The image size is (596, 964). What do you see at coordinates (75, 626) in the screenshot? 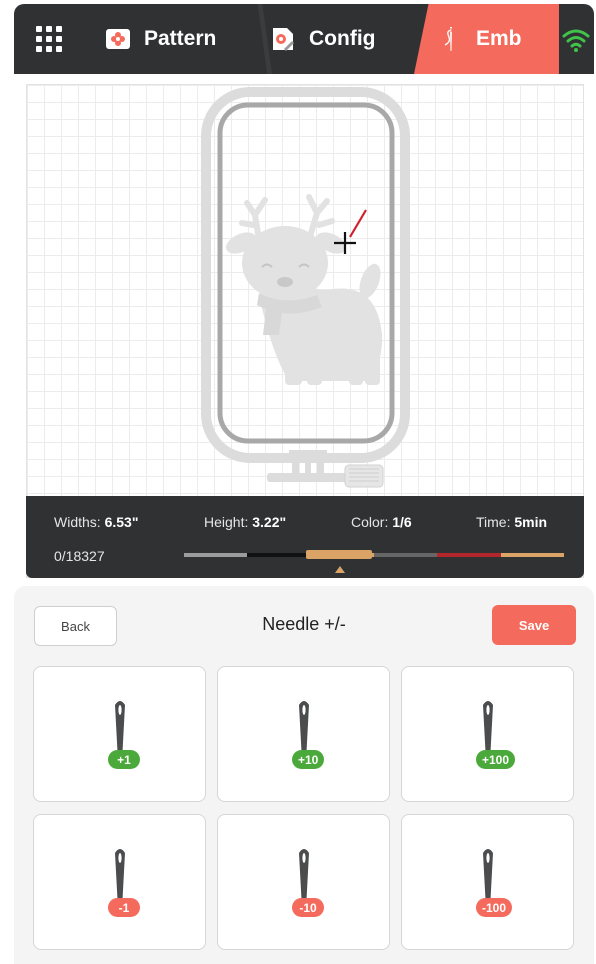
I see `back-button: Back` at bounding box center [75, 626].